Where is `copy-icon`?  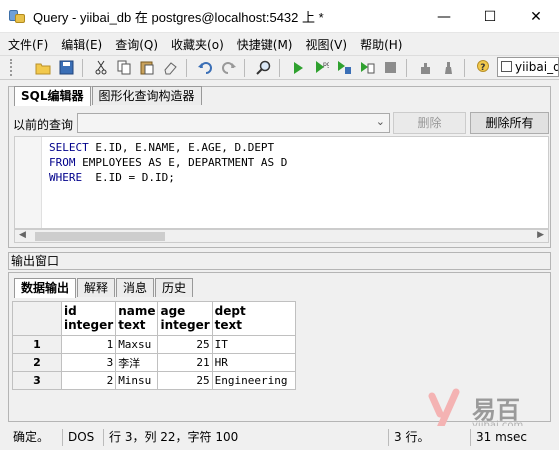
copy-icon is located at coordinates (124, 68).